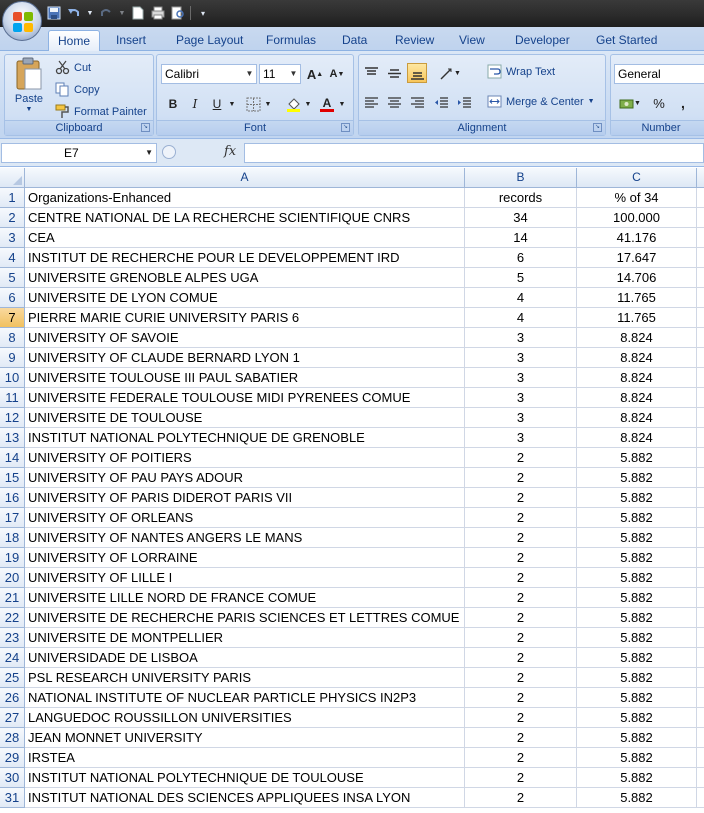  Describe the element at coordinates (22, 21) in the screenshot. I see `office-button` at that location.